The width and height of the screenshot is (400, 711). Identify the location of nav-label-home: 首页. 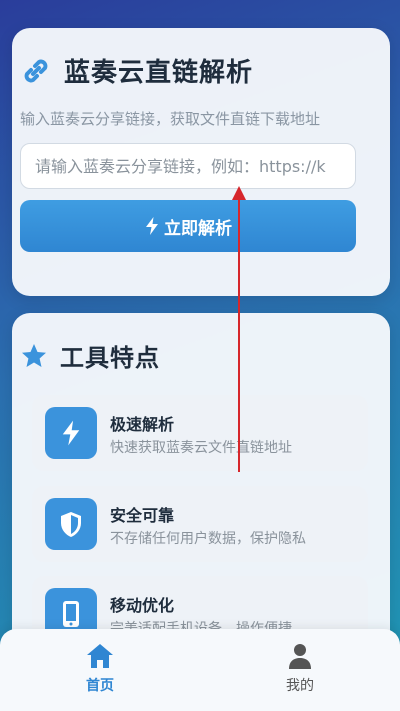
(100, 686).